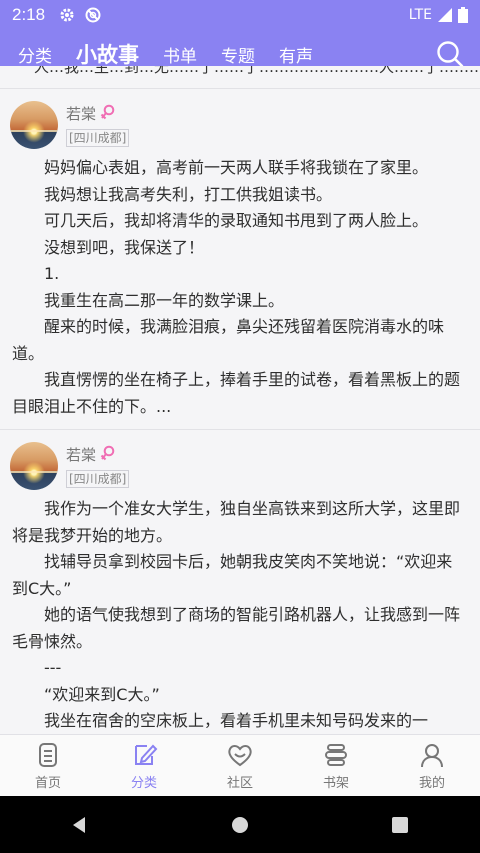 This screenshot has width=480, height=853. What do you see at coordinates (67, 15) in the screenshot?
I see `settings-gear-icon` at bounding box center [67, 15].